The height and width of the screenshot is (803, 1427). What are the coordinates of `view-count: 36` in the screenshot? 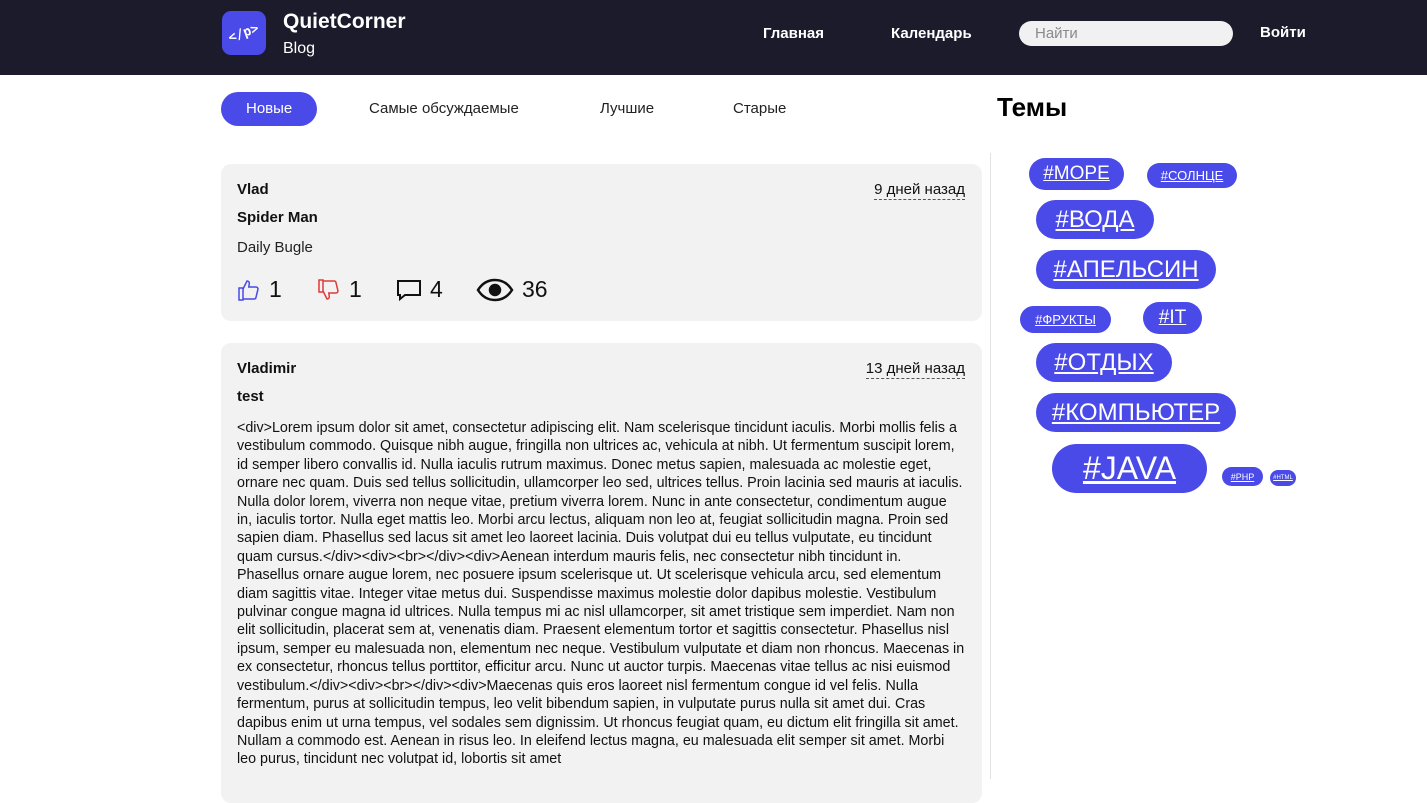 It's located at (535, 289).